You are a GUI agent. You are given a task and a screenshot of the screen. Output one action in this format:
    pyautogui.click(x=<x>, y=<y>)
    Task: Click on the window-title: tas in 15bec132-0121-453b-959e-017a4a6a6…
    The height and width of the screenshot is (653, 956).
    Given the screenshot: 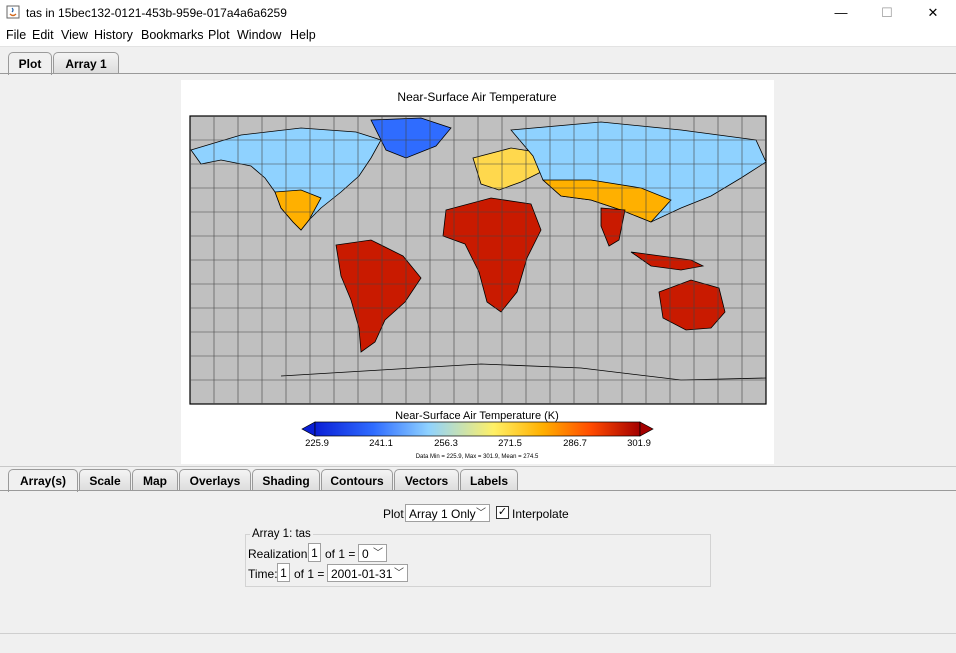 What is the action you would take?
    pyautogui.click(x=156, y=13)
    